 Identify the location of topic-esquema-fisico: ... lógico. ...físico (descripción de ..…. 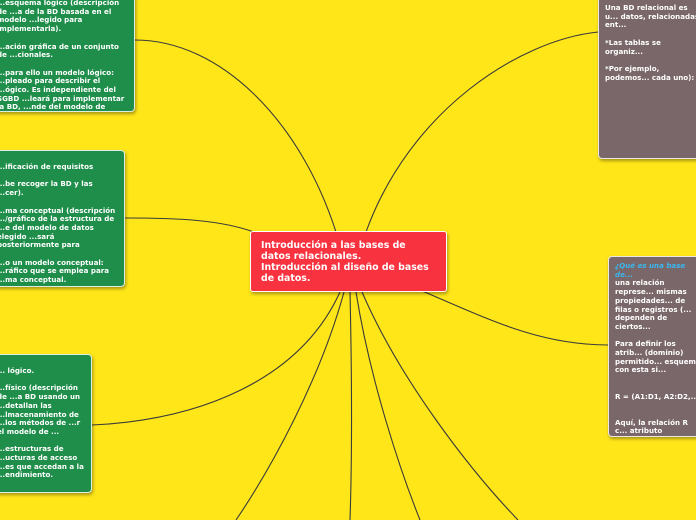
(46, 423).